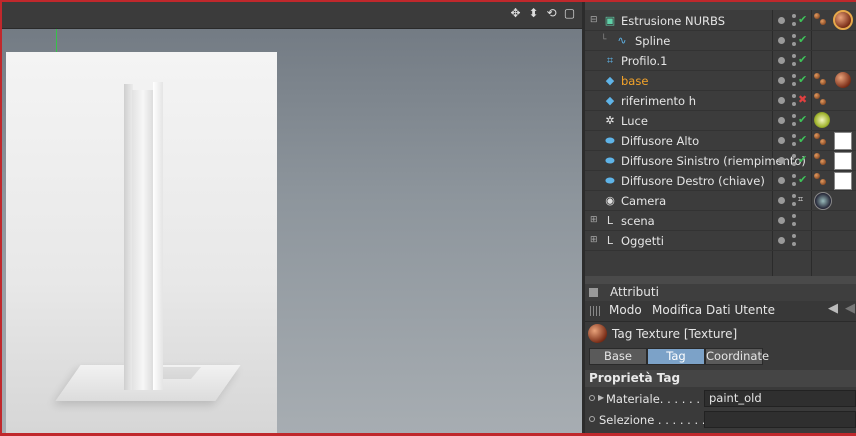  I want to click on object-row-diffusore-destro: ⬬ Diffusore Destro (chiave) ✔, so click(720, 181).